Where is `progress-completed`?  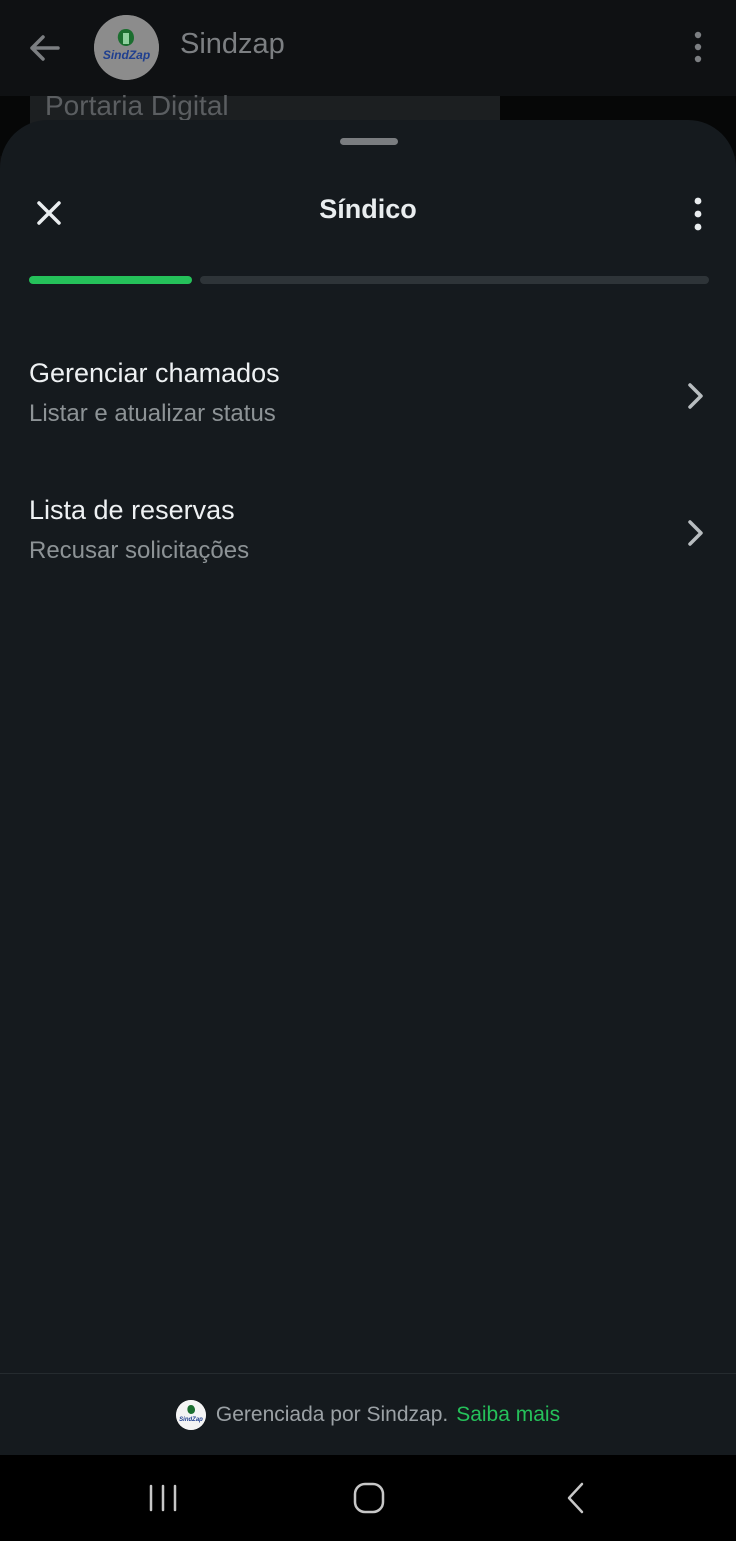 progress-completed is located at coordinates (110, 280).